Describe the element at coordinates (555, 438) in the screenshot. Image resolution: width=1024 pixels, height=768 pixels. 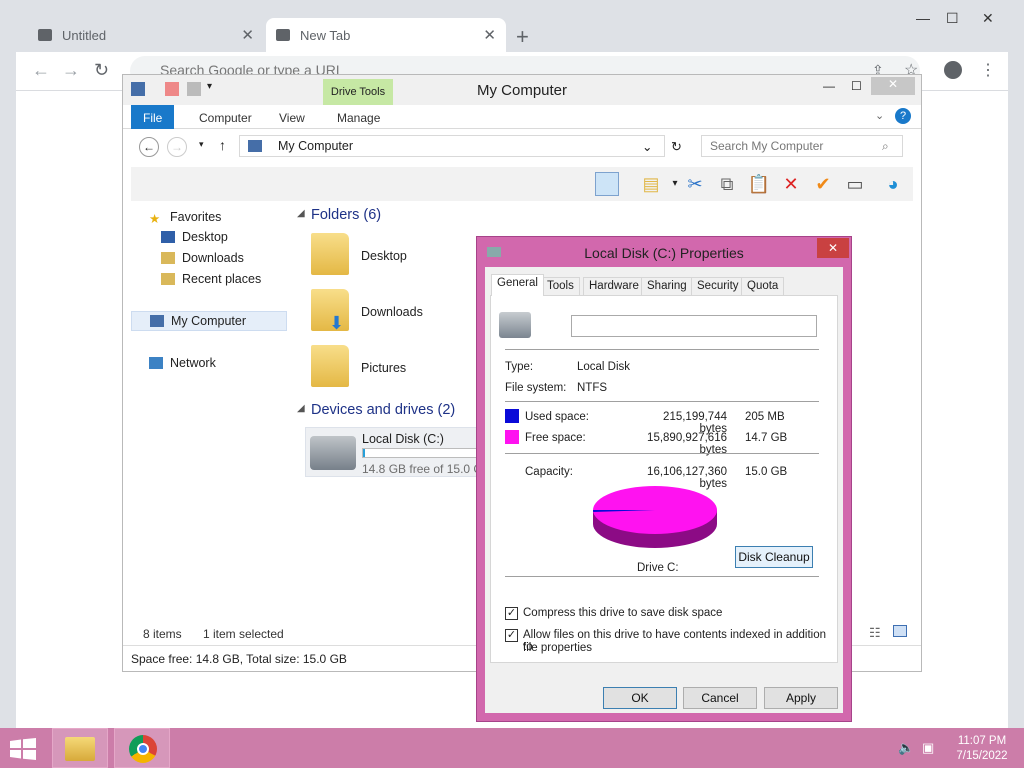
I see `free-space-label: Free space:` at that location.